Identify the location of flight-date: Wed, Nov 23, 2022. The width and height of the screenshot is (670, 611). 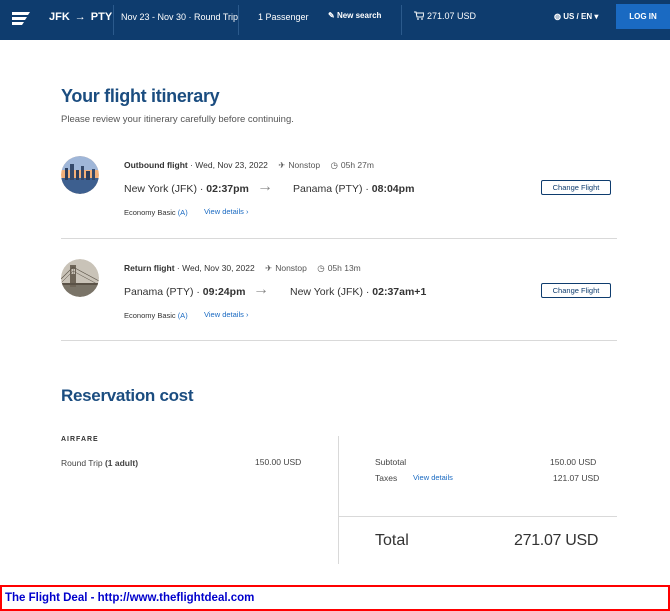
(231, 165).